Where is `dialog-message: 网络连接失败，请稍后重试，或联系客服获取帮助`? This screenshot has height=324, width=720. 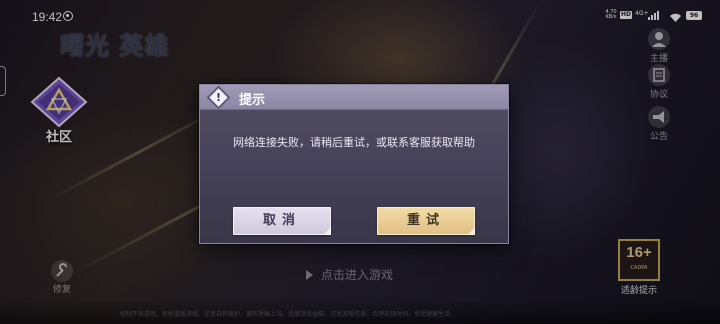 dialog-message: 网络连接失败，请稍后重试，或联系客服获取帮助 is located at coordinates (354, 142).